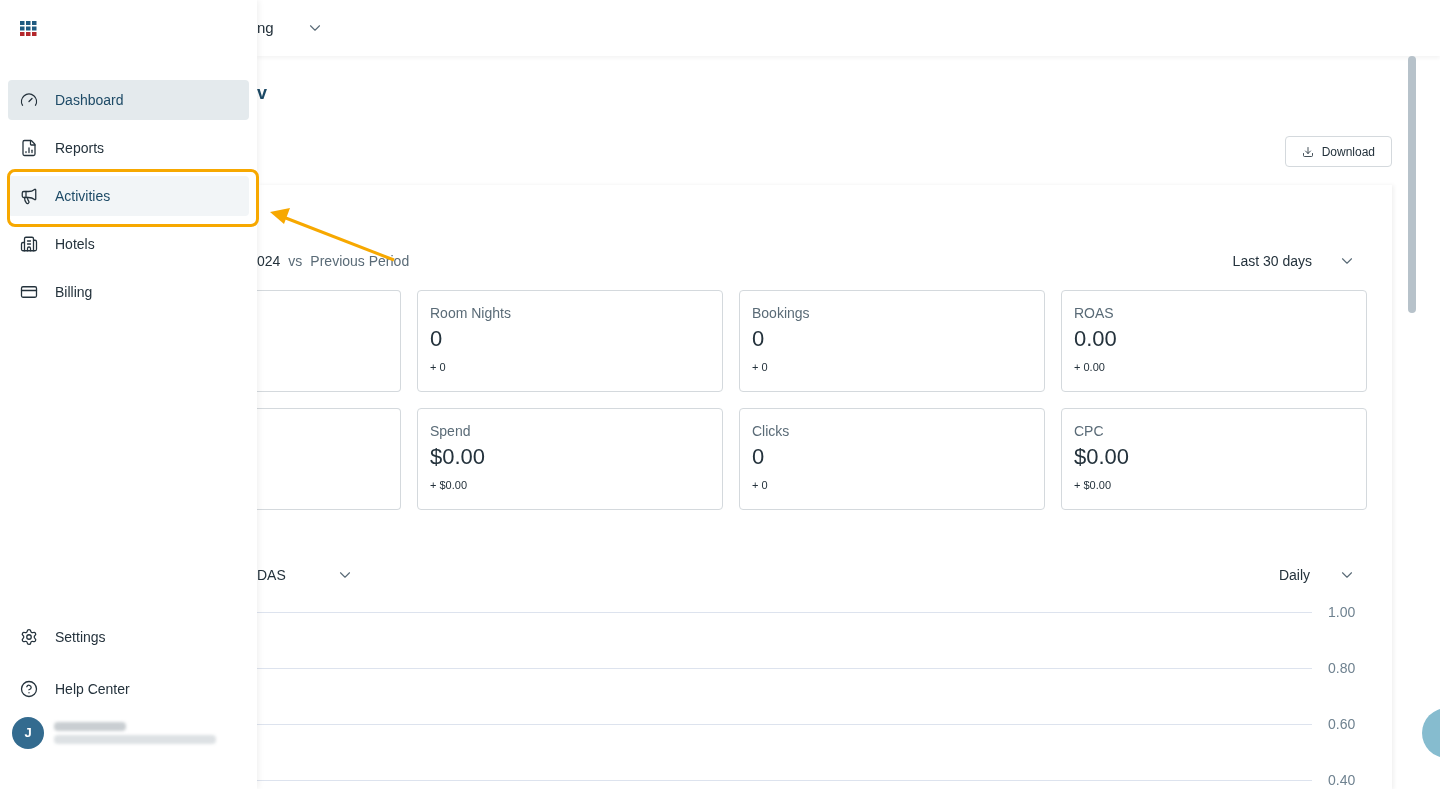 The image size is (1440, 789). Describe the element at coordinates (1089, 431) in the screenshot. I see `metric-label: CPC` at that location.